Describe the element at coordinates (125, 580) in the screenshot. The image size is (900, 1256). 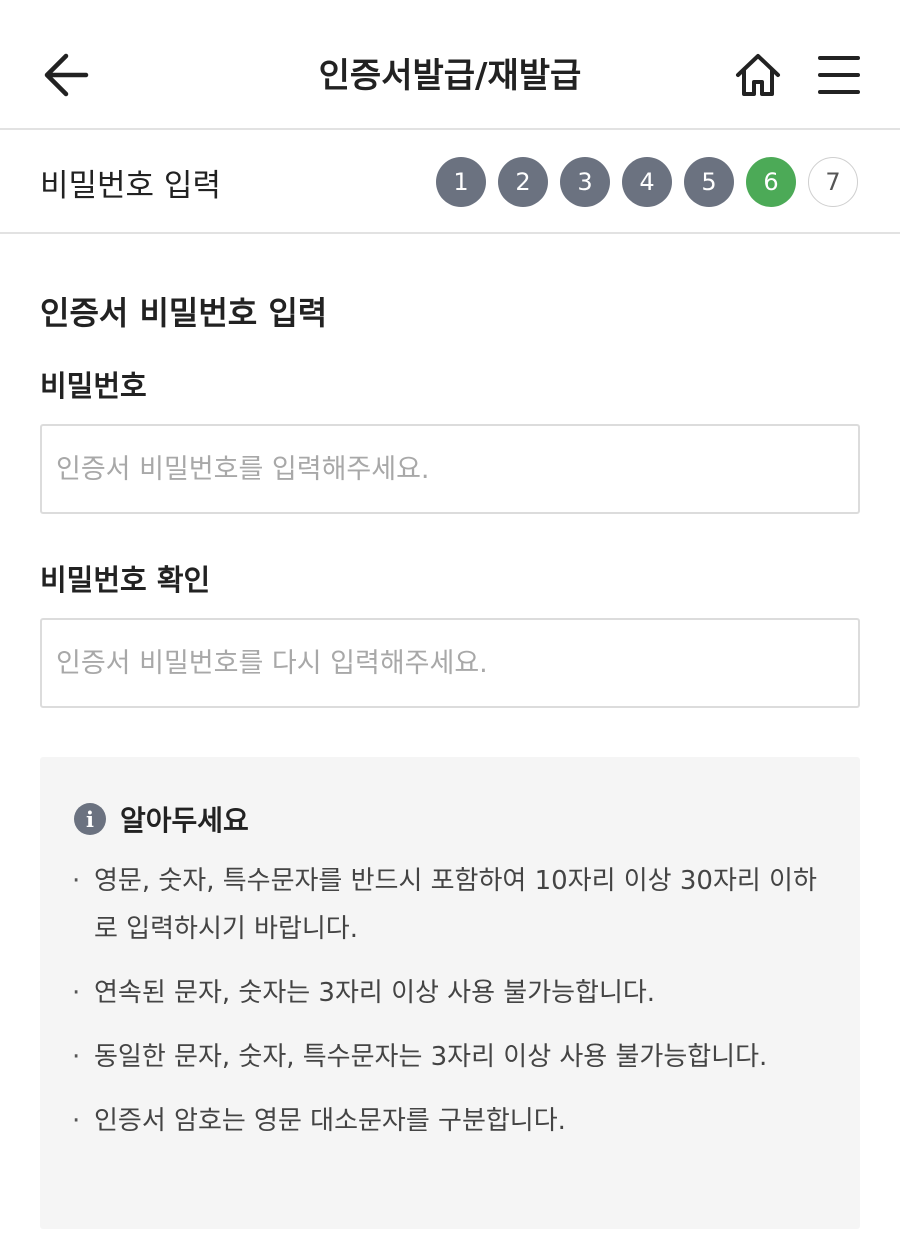
I see `password-confirm-label: 비밀번호 확인` at that location.